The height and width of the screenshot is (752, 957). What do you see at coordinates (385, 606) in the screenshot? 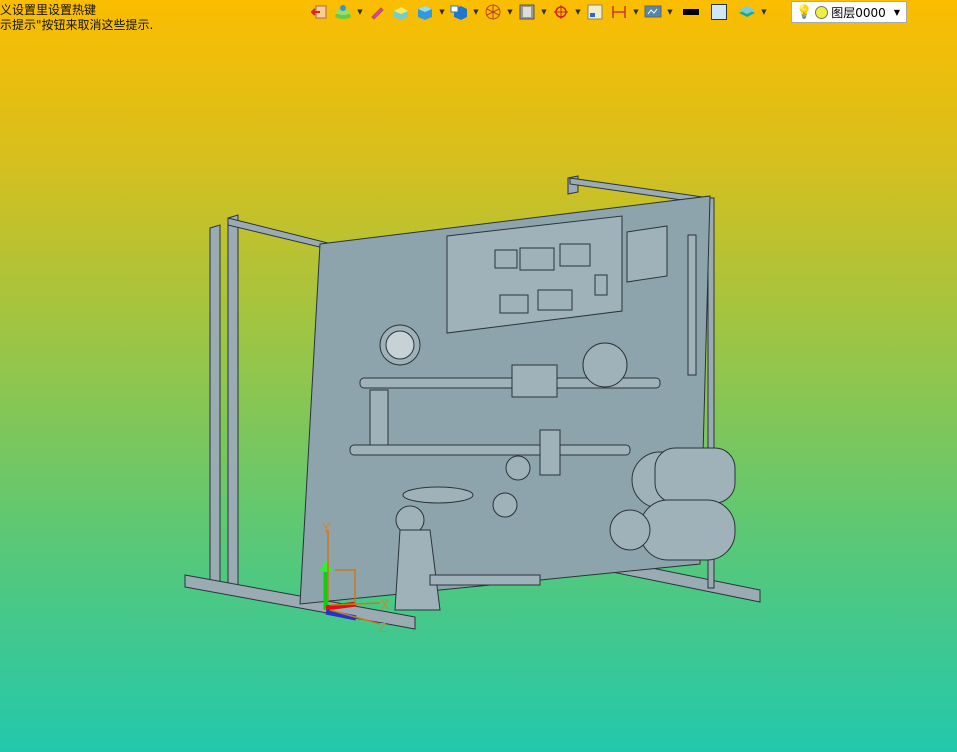
I see `axis-label-x: X` at bounding box center [385, 606].